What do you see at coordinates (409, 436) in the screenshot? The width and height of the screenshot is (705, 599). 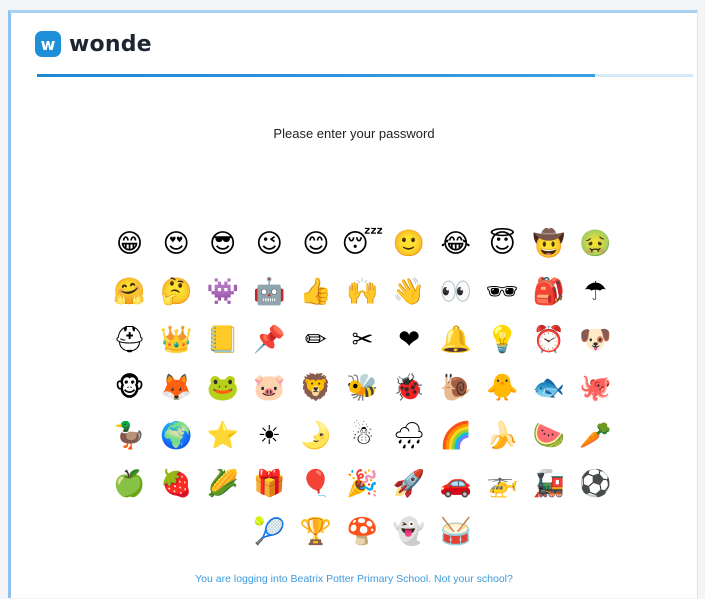 I see `rain-cloud-icon: 🌧` at bounding box center [409, 436].